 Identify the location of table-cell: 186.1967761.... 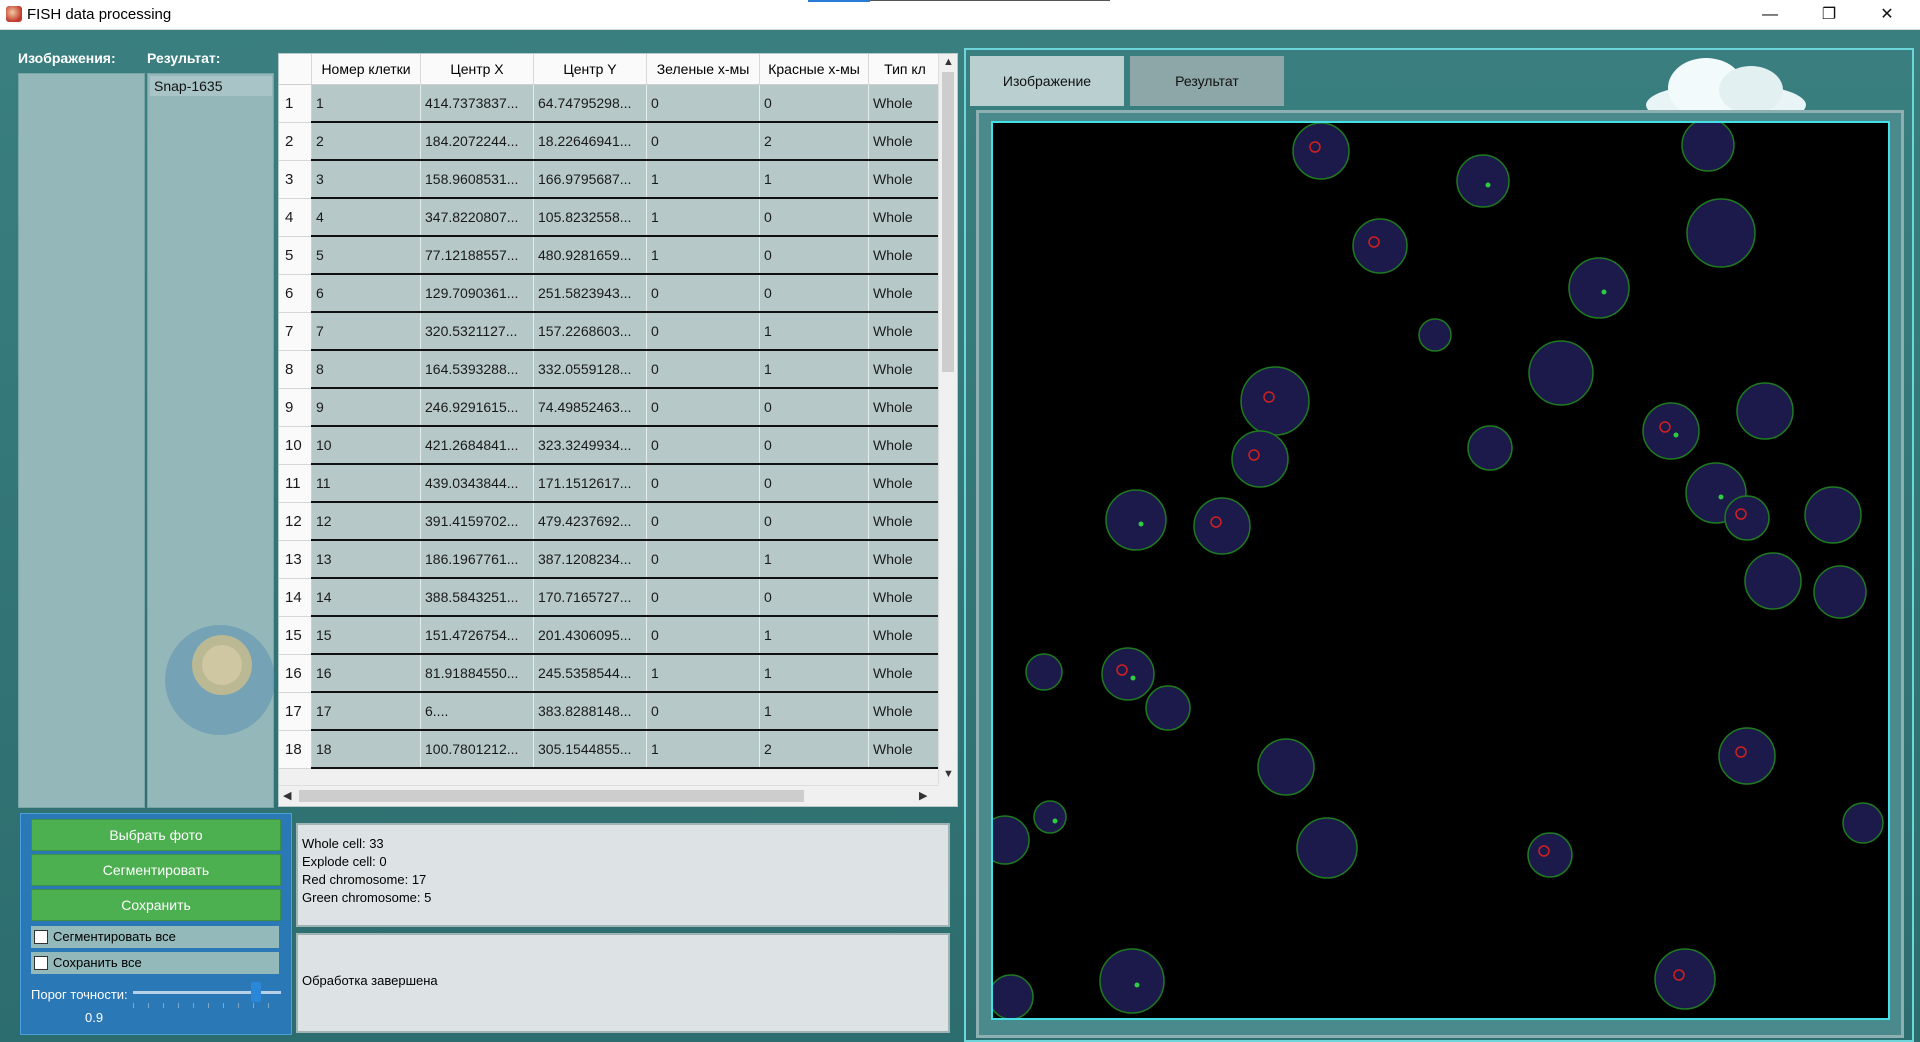
(477, 559).